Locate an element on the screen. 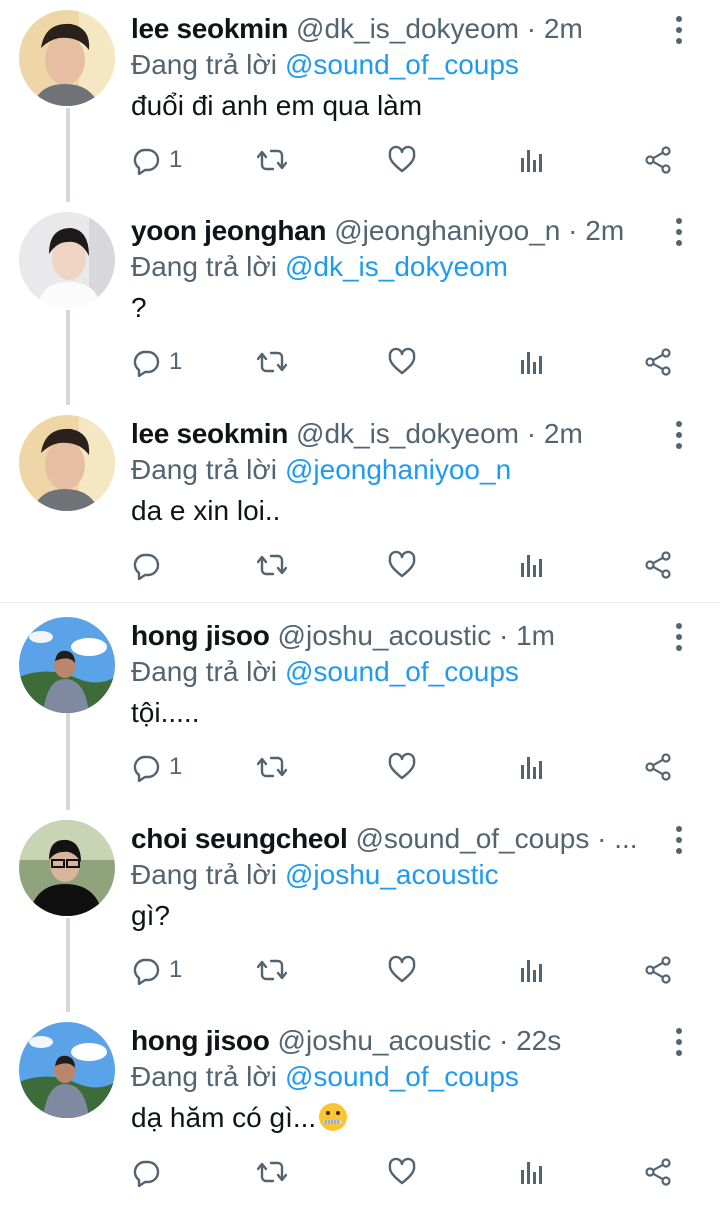 The image size is (720, 1212). display-name: choi seungcheol is located at coordinates (239, 838).